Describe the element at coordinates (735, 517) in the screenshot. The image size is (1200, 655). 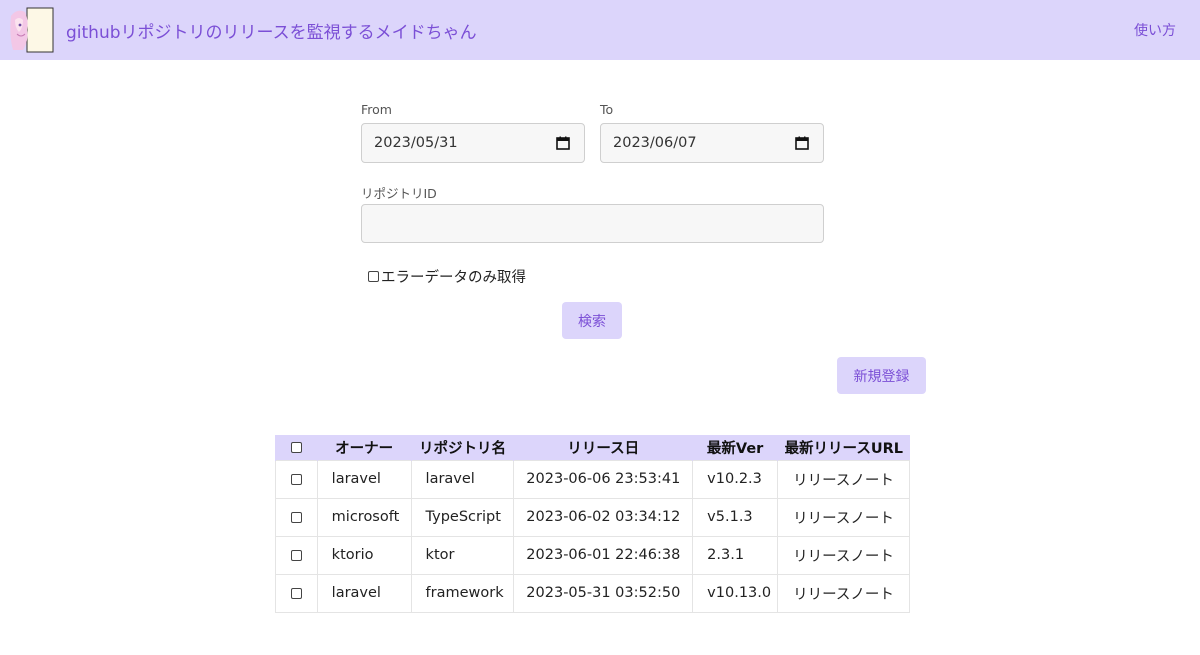
I see `ver-cell: v5.1.3` at that location.